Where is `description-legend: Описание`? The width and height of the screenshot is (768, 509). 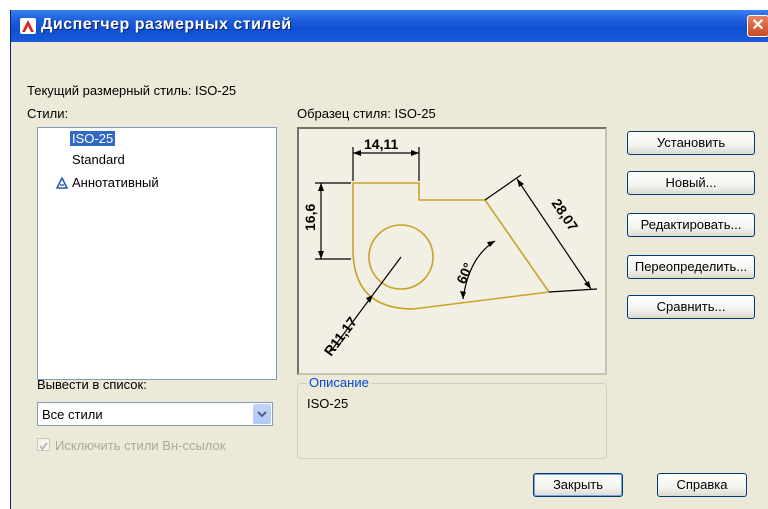 description-legend: Описание is located at coordinates (339, 382).